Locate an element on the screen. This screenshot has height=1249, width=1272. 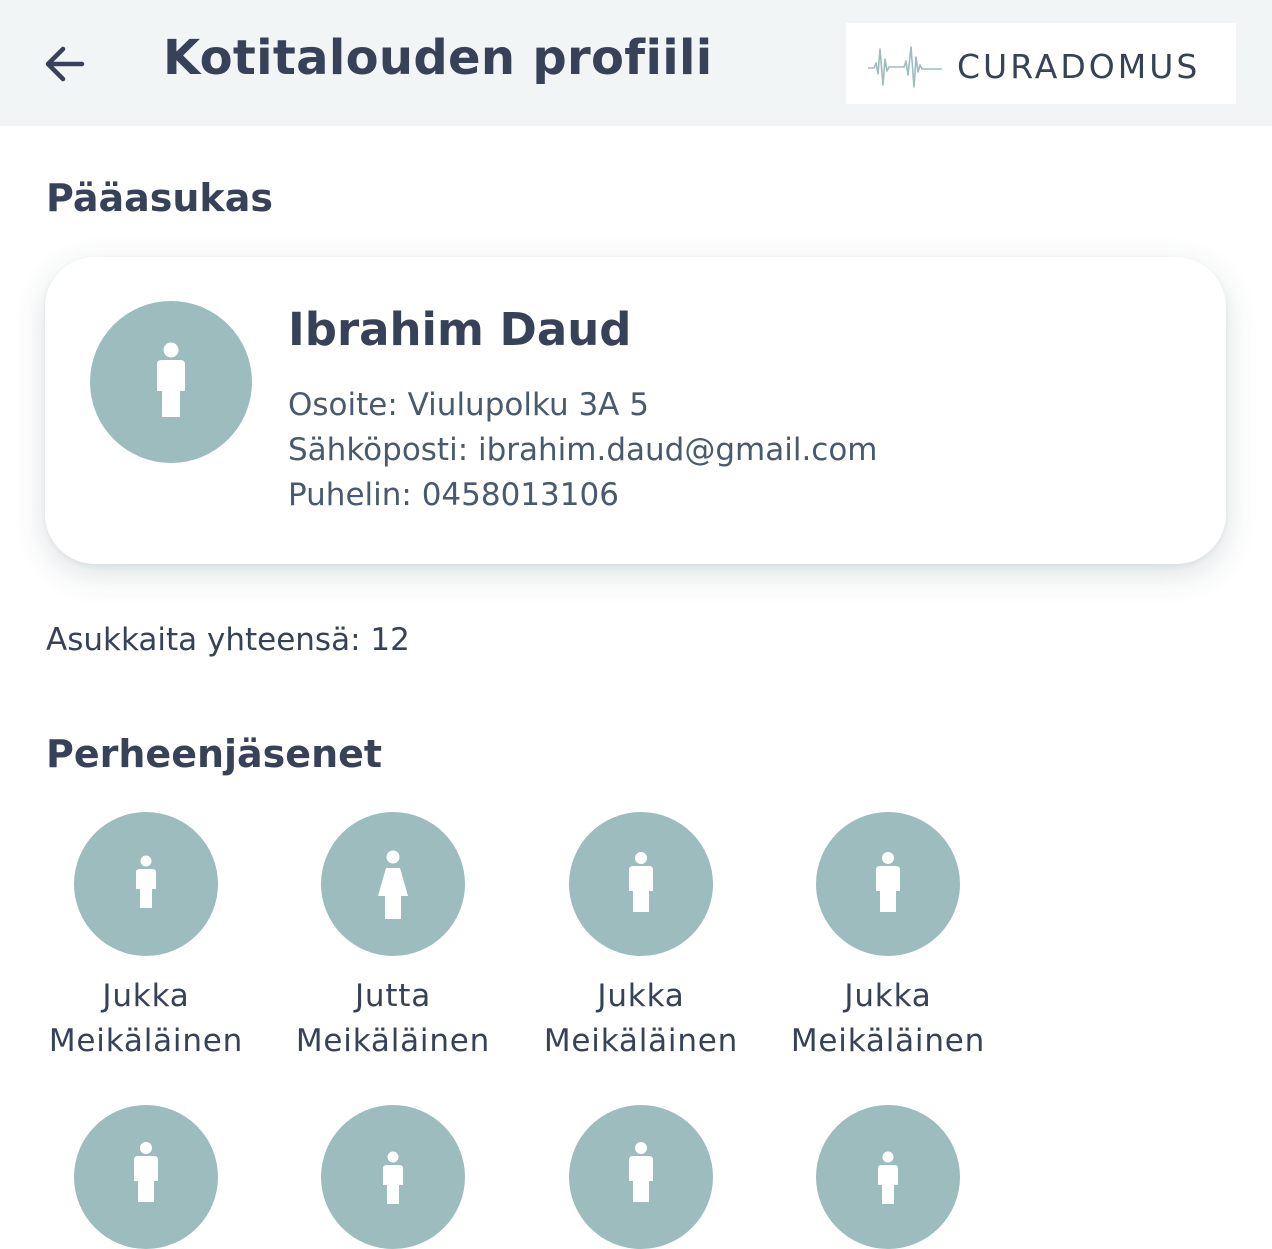
brand-logo: CURADOMUS is located at coordinates (1041, 63).